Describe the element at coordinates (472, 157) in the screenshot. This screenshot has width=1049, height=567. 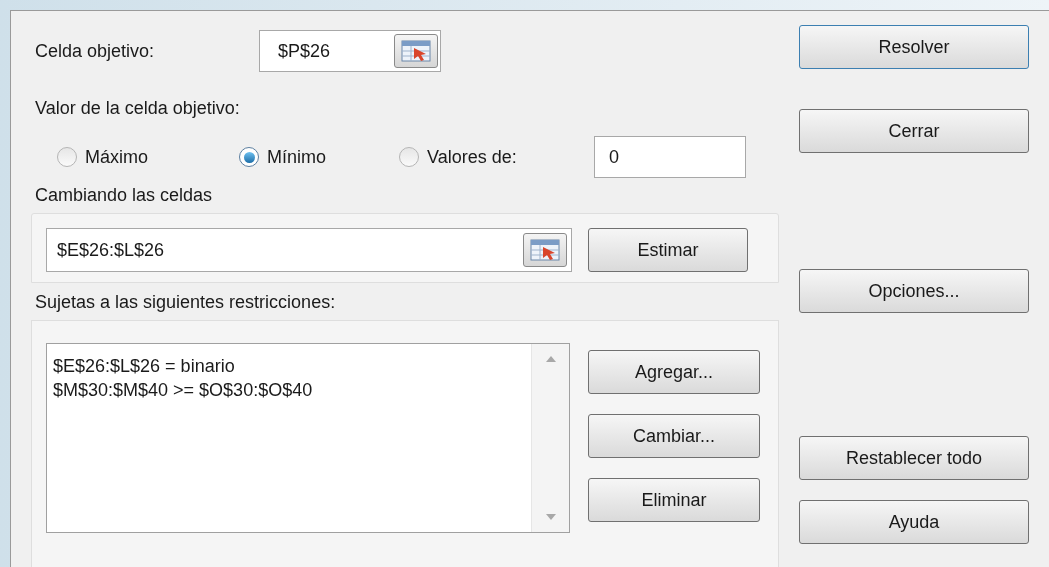
I see `radio-label: Valores de:` at that location.